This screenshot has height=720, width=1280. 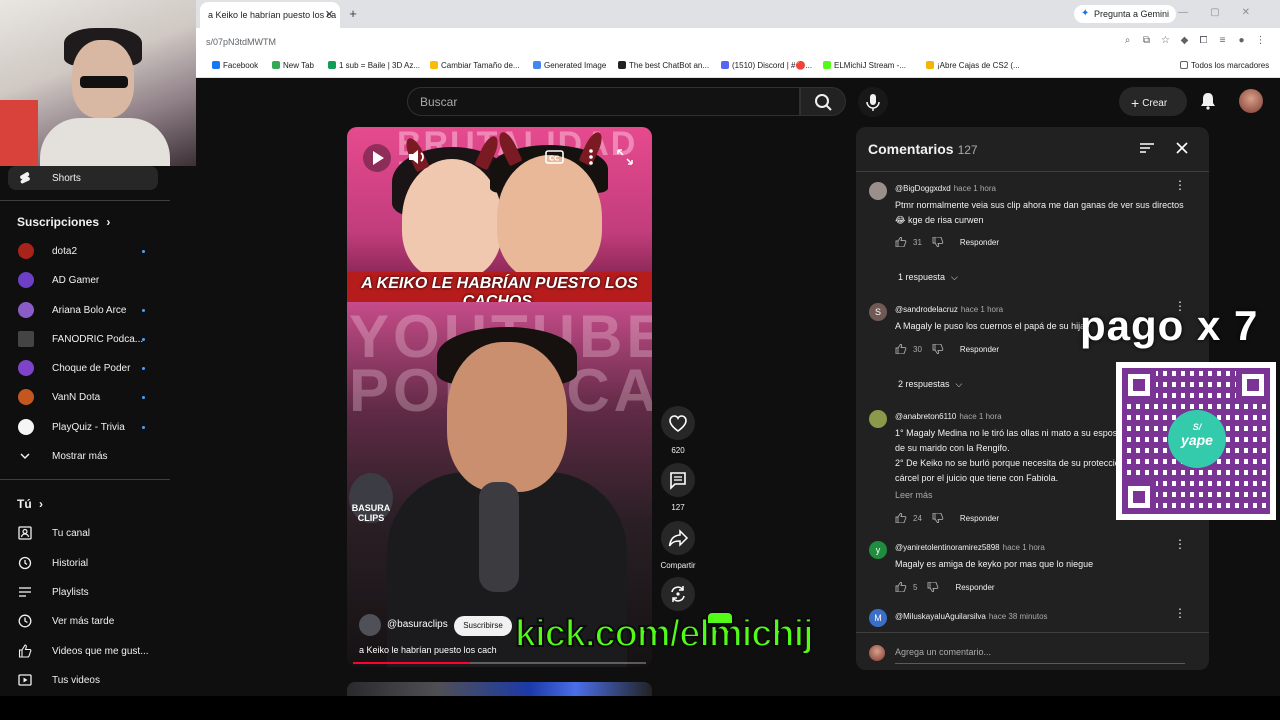 I want to click on search-button, so click(x=823, y=101).